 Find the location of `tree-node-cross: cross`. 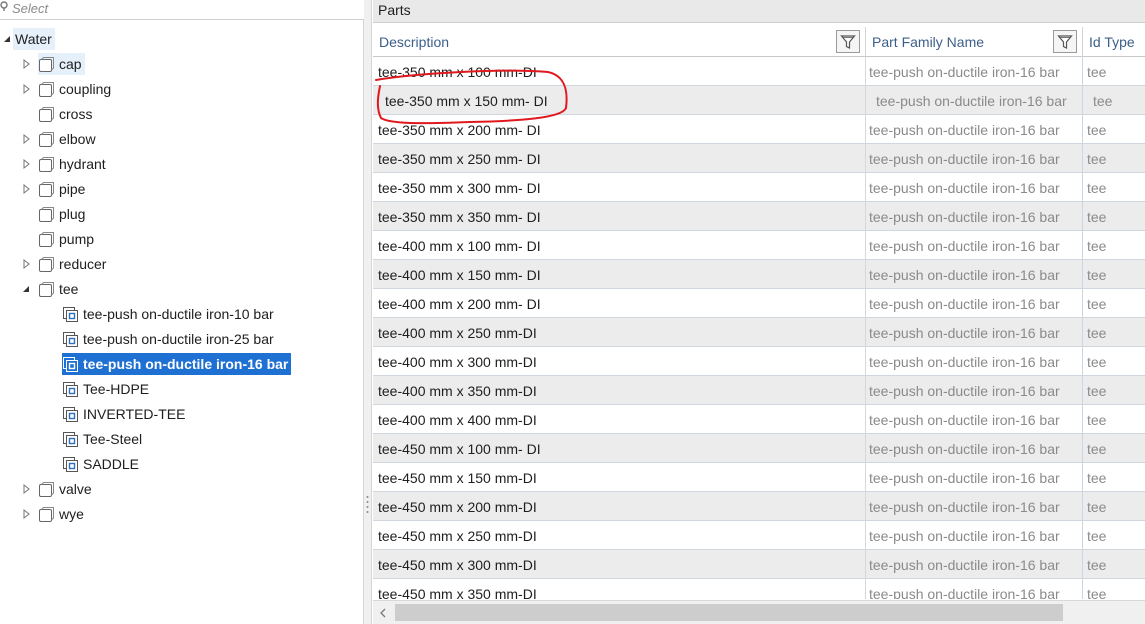

tree-node-cross: cross is located at coordinates (47, 114).